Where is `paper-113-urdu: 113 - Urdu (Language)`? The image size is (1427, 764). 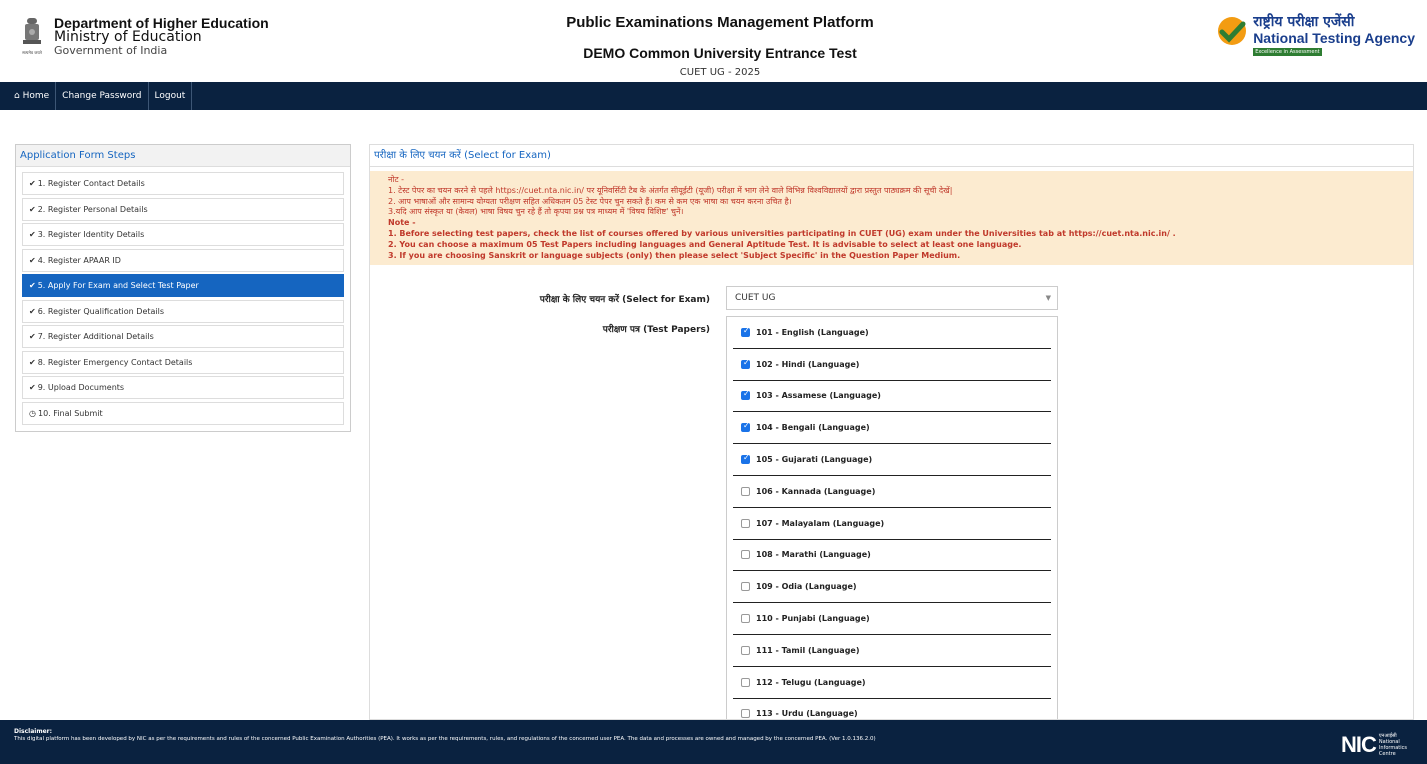 paper-113-urdu: 113 - Urdu (Language) is located at coordinates (892, 709).